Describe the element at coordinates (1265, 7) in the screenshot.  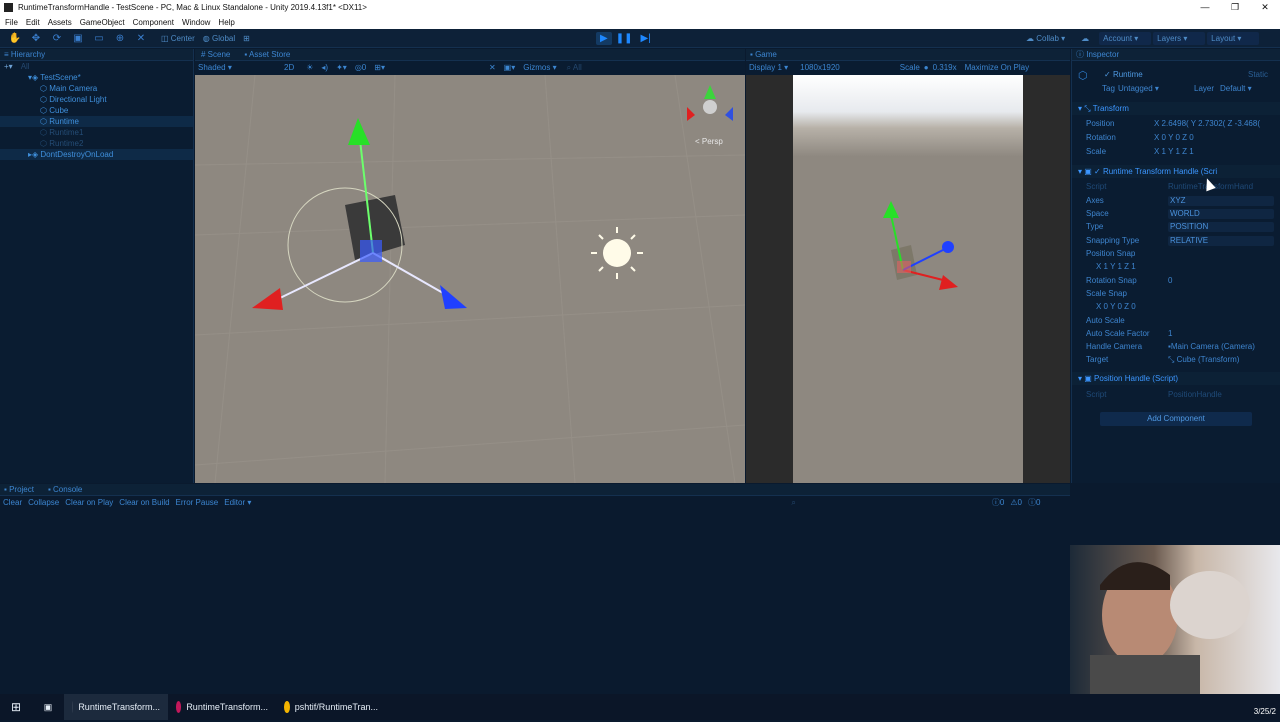
I see `close-button: ✕` at that location.